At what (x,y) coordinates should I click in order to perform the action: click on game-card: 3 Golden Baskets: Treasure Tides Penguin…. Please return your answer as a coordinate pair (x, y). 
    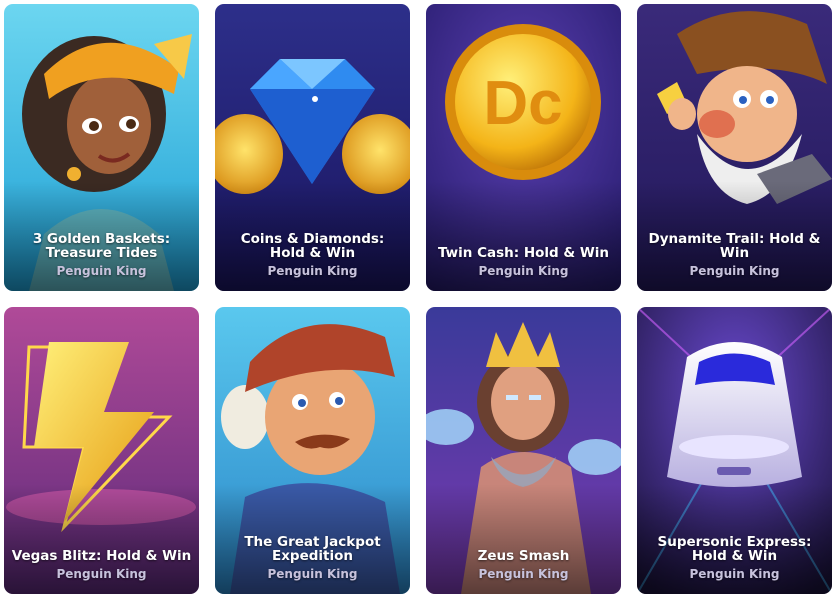
    Looking at the image, I should click on (101, 147).